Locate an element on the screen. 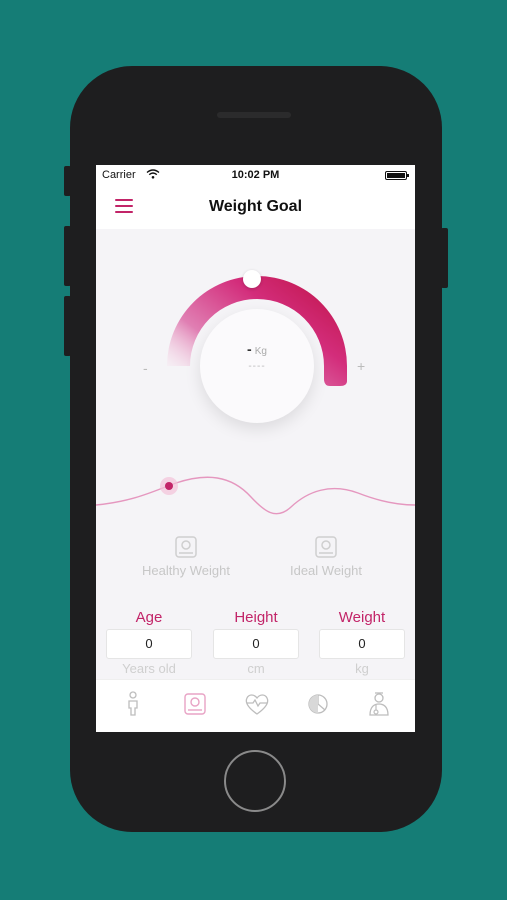  healthy-weight-label: Healthy Weight is located at coordinates (186, 570).